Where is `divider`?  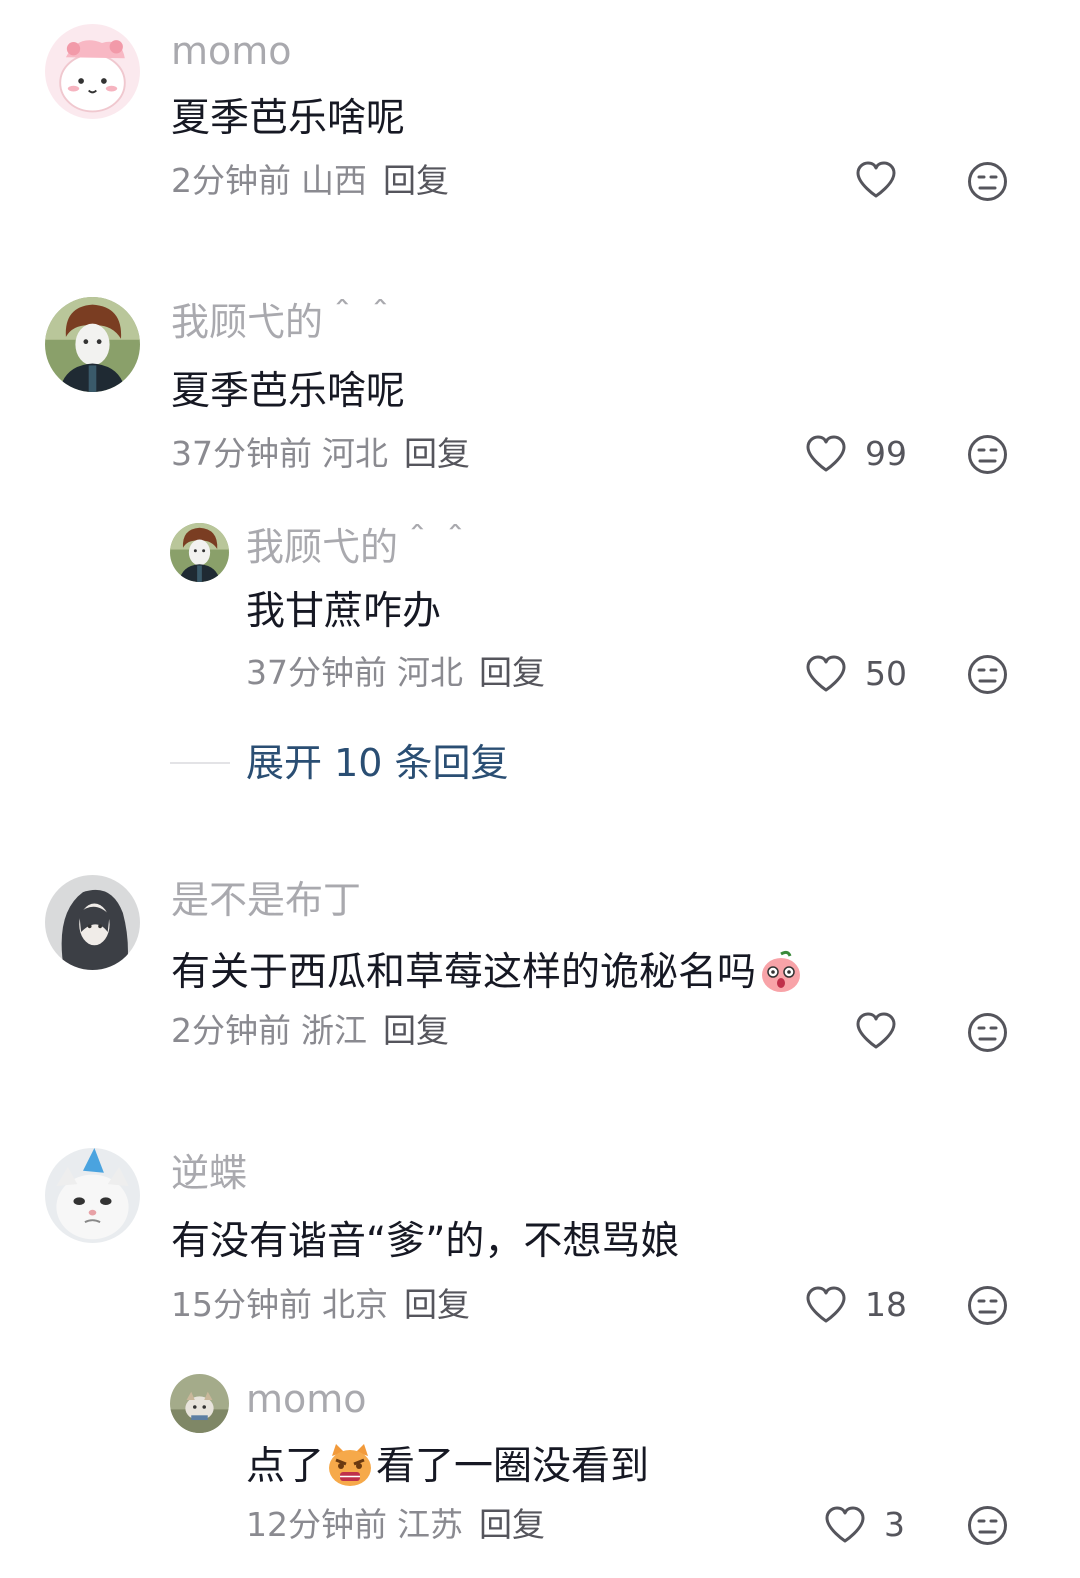
divider is located at coordinates (200, 763).